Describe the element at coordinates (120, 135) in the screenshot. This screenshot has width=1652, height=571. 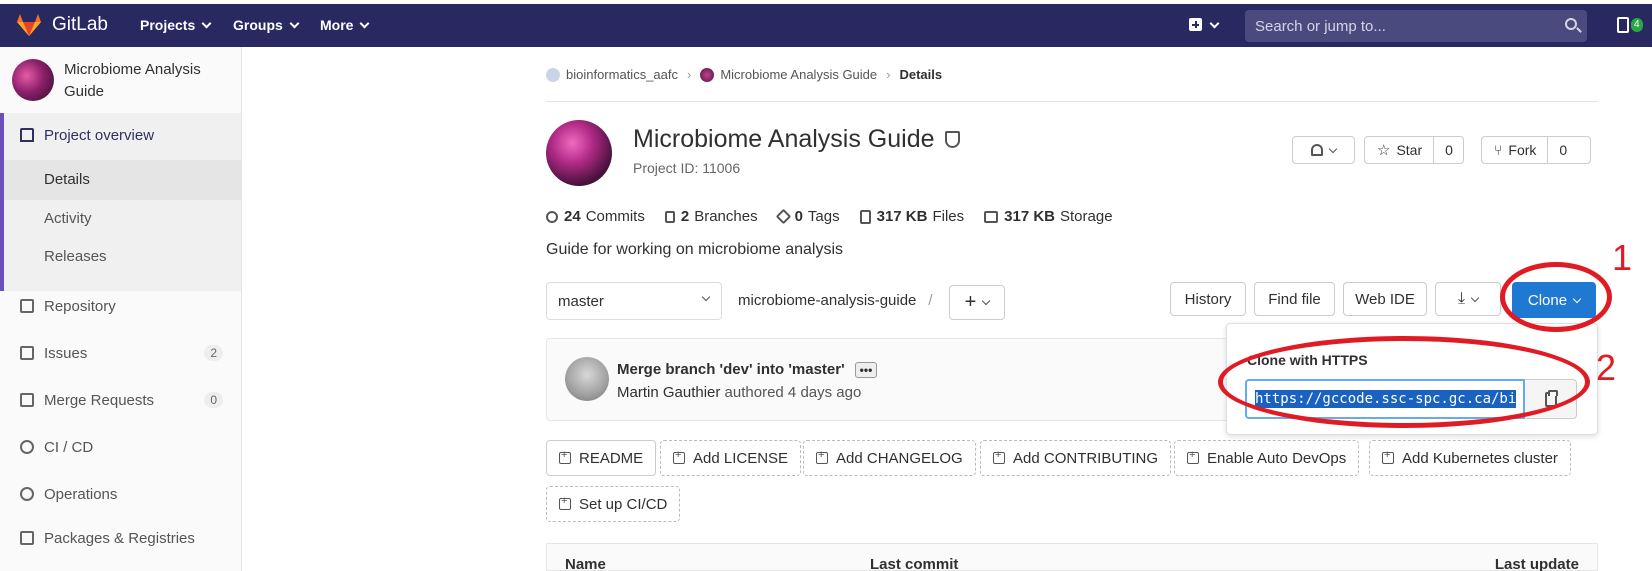
I see `sidebar-item-project-overview: Project overview` at that location.